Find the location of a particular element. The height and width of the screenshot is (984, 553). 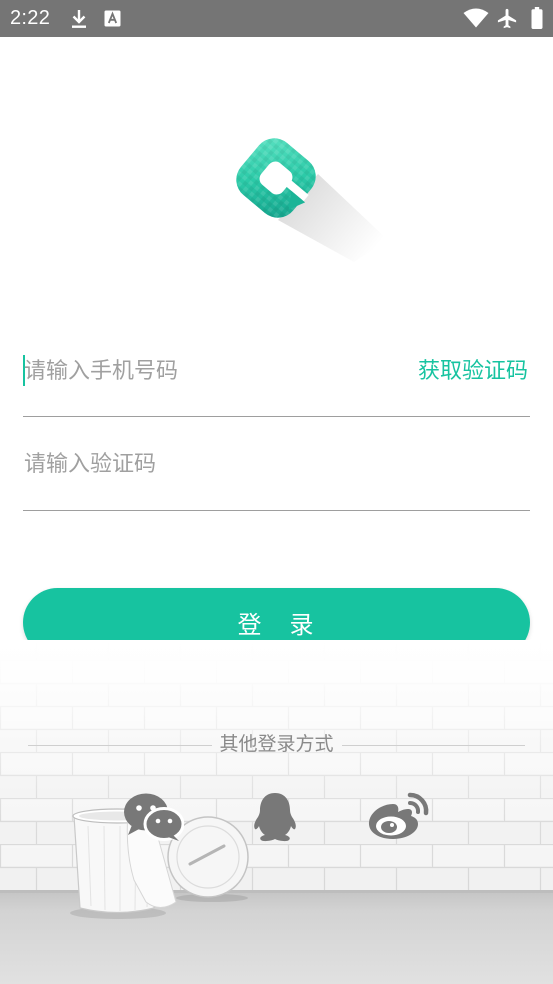

wechat-login-button is located at coordinates (153, 817).